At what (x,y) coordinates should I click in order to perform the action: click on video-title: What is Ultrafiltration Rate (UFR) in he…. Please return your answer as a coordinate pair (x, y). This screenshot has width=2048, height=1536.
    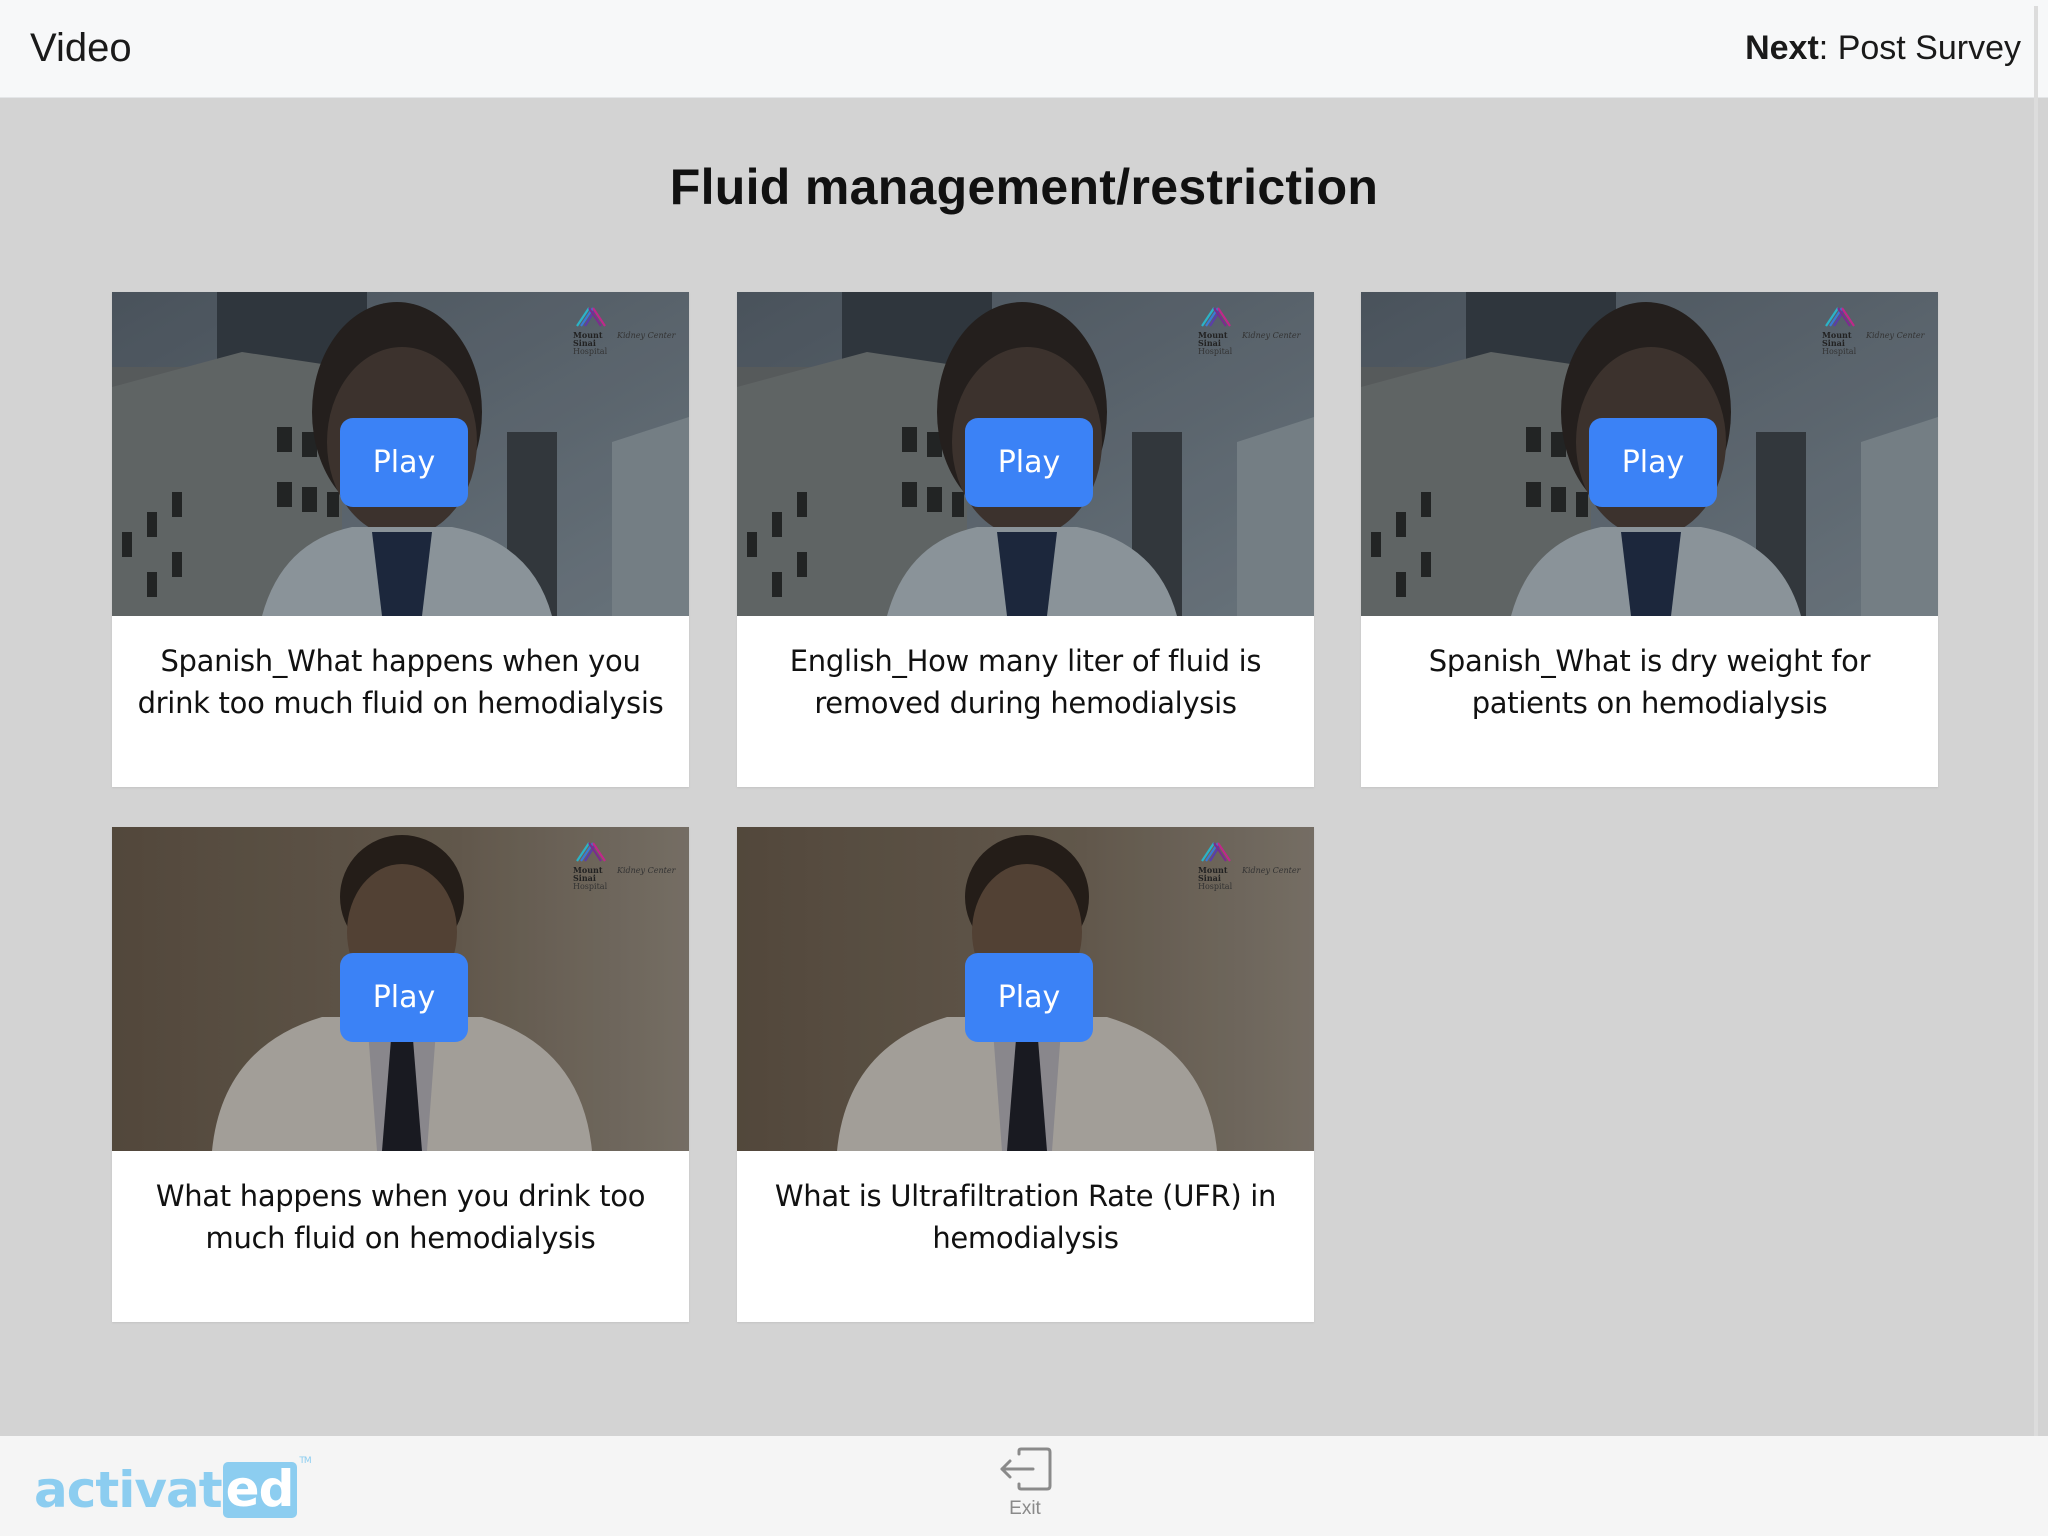
    Looking at the image, I should click on (1025, 1217).